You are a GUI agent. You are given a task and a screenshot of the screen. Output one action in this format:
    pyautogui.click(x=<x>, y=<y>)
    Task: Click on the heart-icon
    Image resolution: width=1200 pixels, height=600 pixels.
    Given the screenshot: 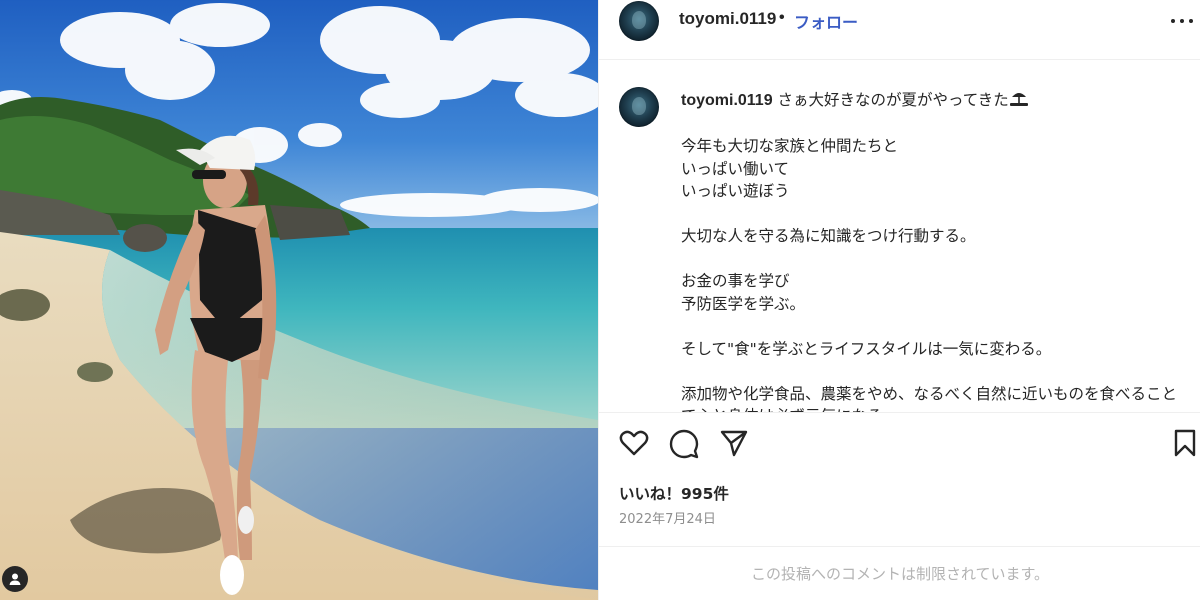 What is the action you would take?
    pyautogui.click(x=634, y=443)
    